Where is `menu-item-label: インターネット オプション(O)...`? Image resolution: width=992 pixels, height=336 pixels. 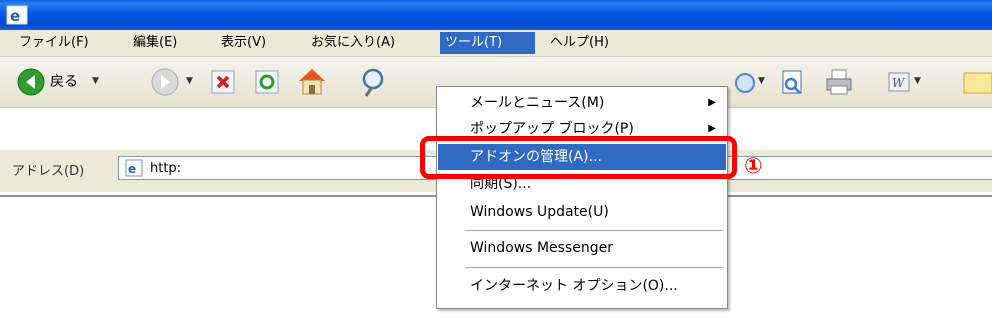 menu-item-label: インターネット オプション(O)... is located at coordinates (574, 286).